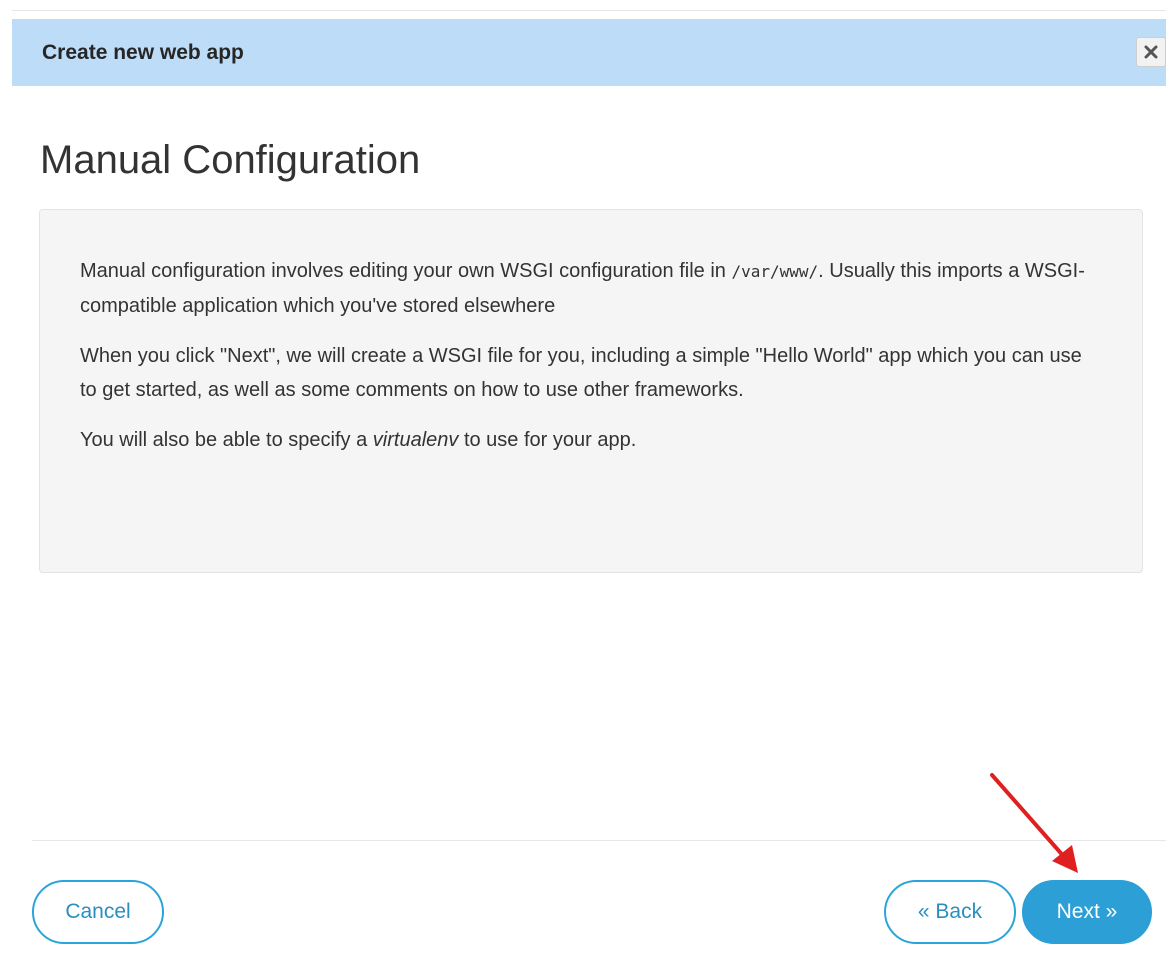  What do you see at coordinates (547, 440) in the screenshot?
I see `info-p3-text-end: to use for your app.` at bounding box center [547, 440].